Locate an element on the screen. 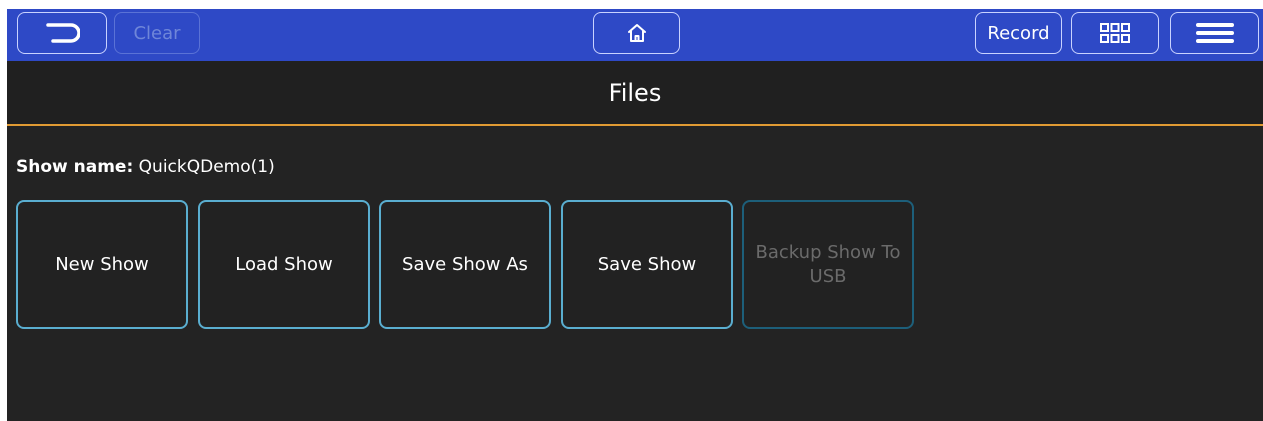  back-button is located at coordinates (62, 33).